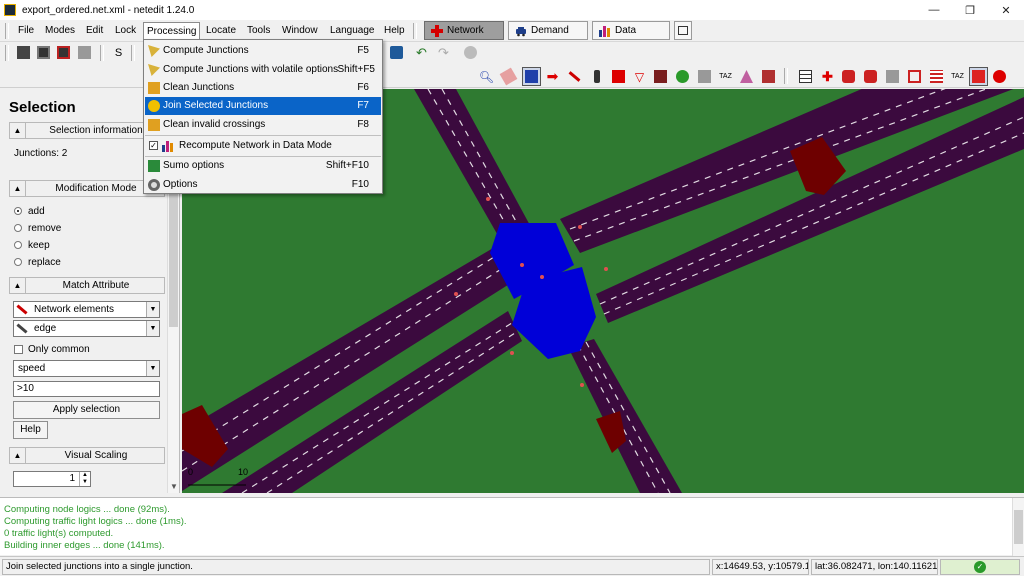 Image resolution: width=1024 pixels, height=576 pixels. I want to click on select-mode-button, so click(531, 76).